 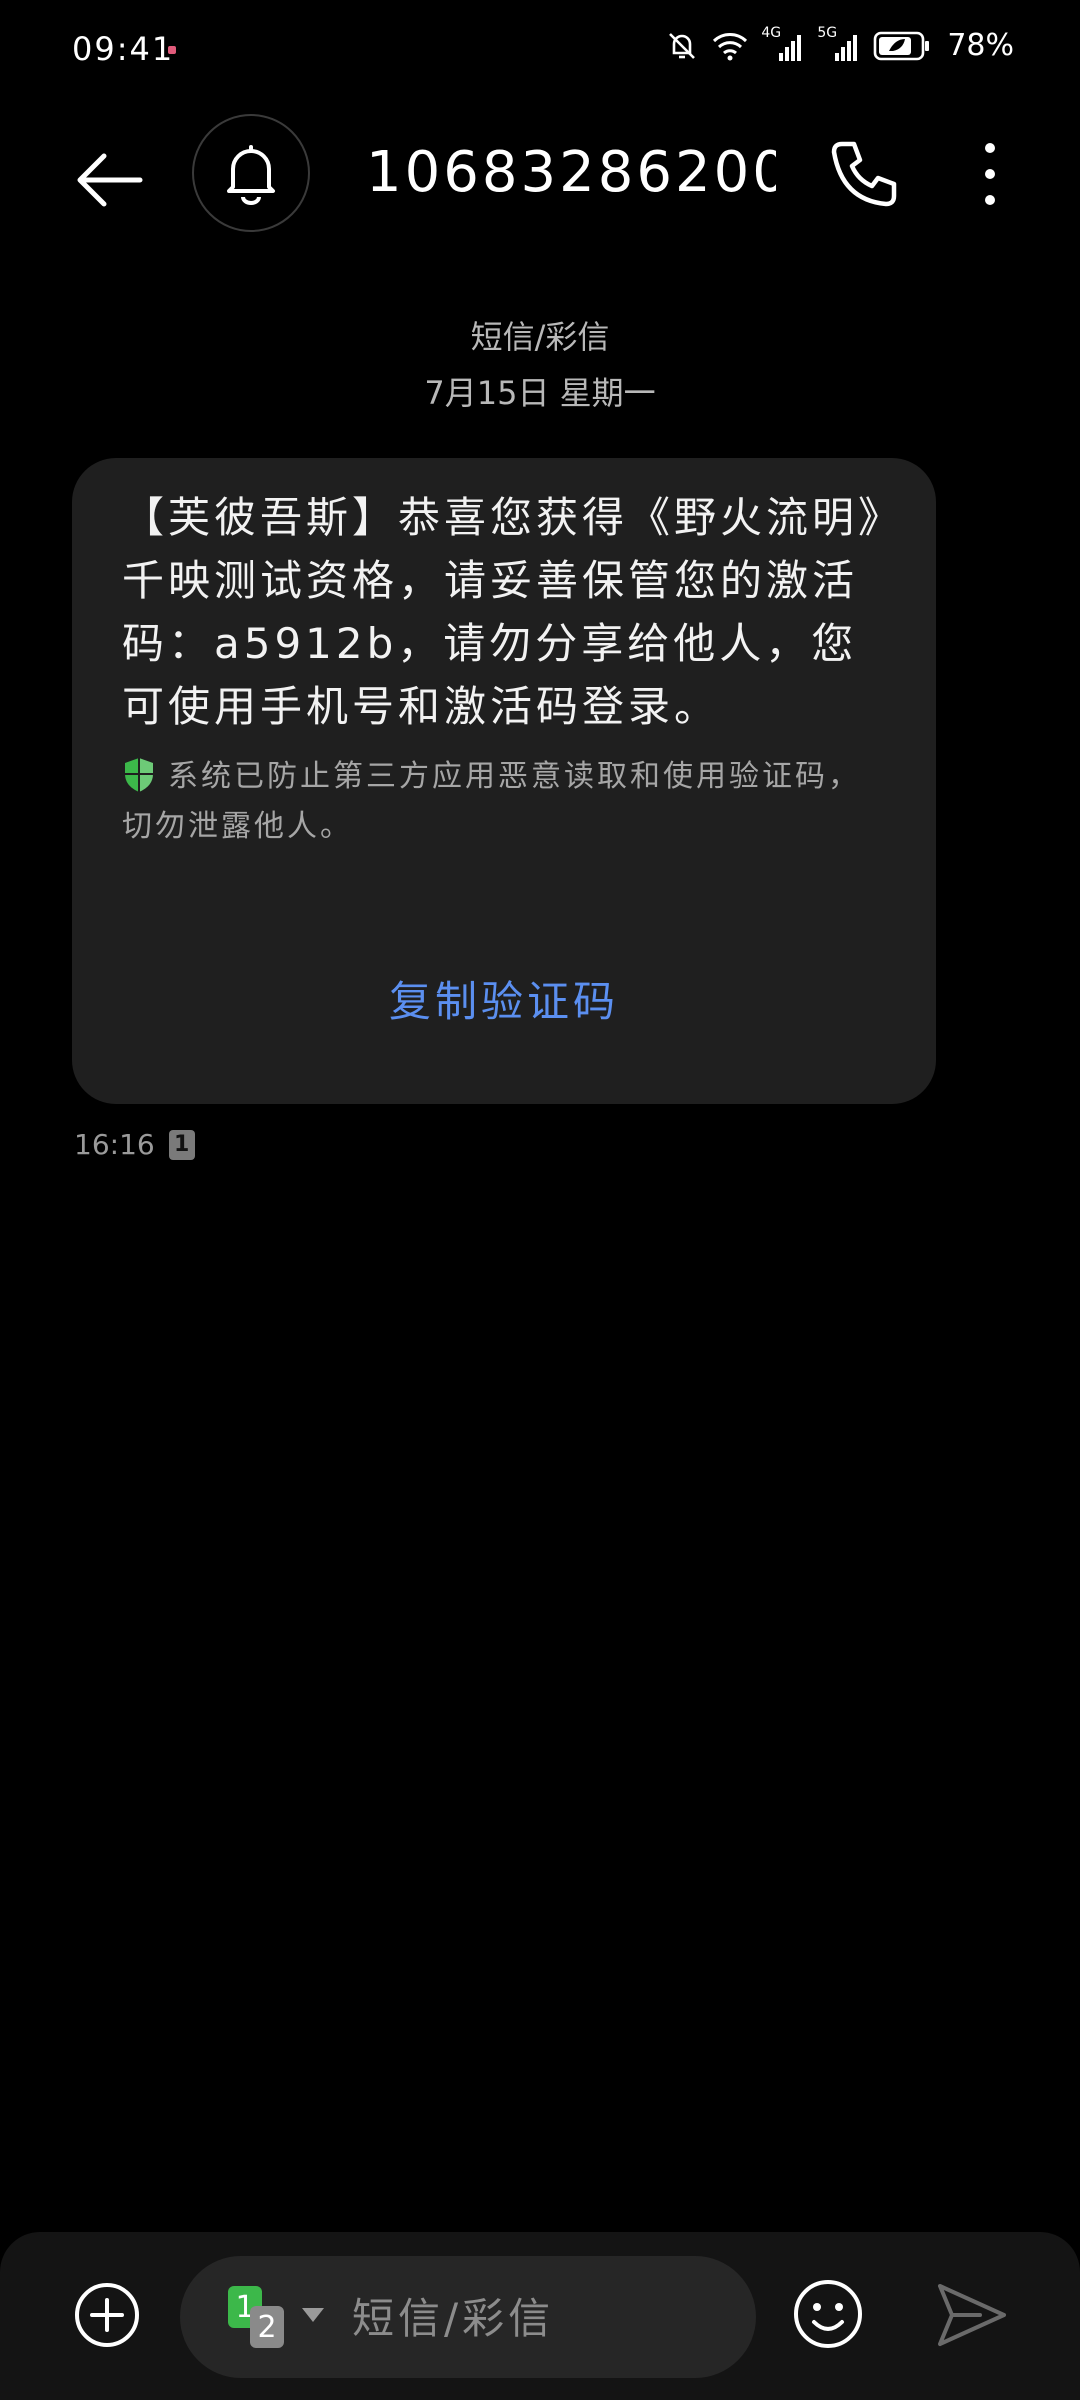 What do you see at coordinates (990, 174) in the screenshot?
I see `more-options-icon` at bounding box center [990, 174].